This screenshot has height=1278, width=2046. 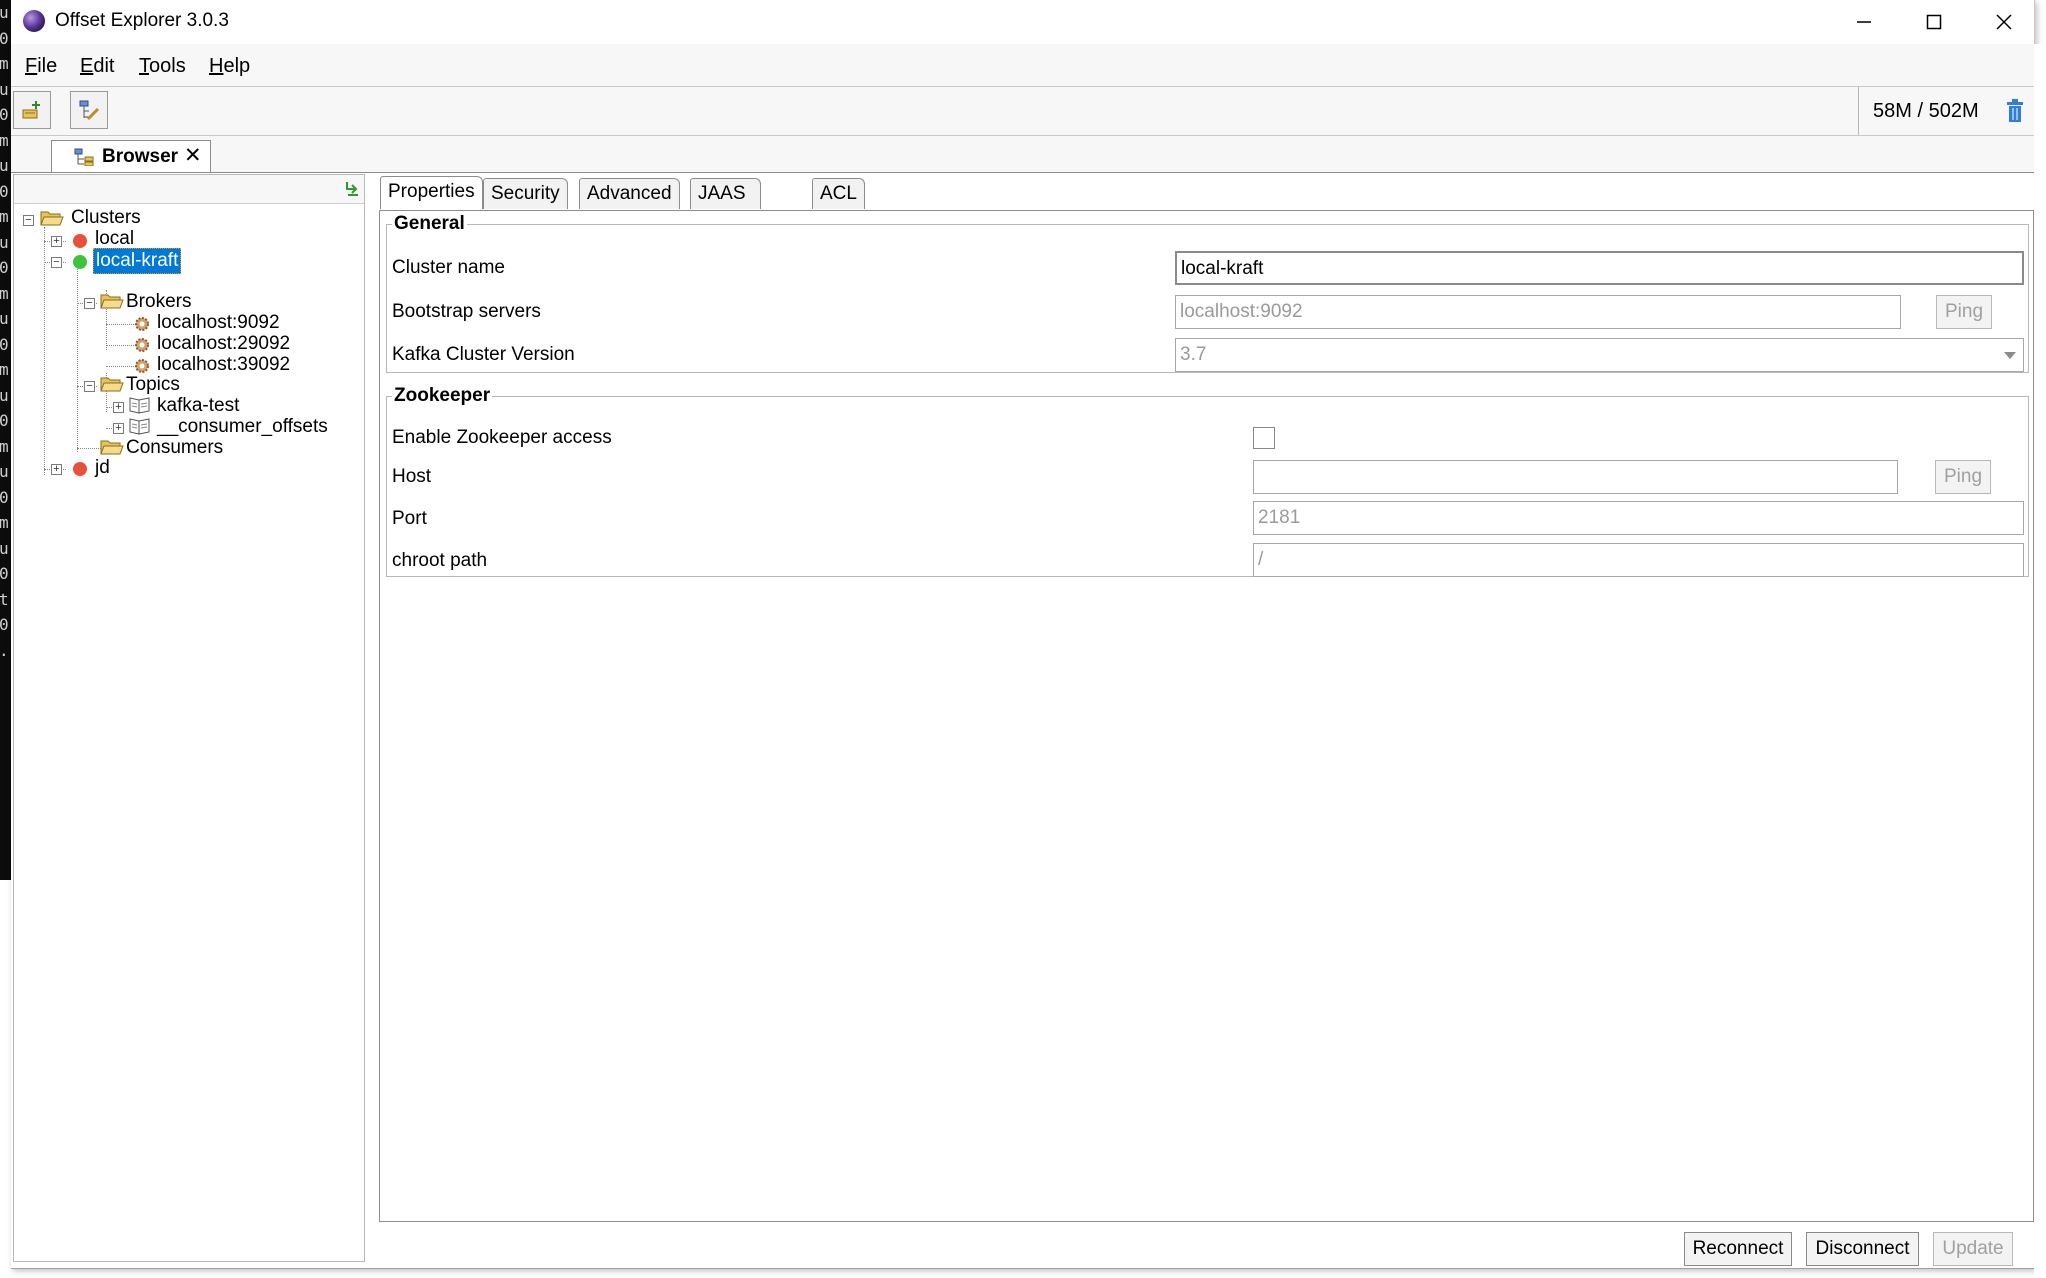 What do you see at coordinates (80, 469) in the screenshot?
I see `cluster-status-disconnected-icon` at bounding box center [80, 469].